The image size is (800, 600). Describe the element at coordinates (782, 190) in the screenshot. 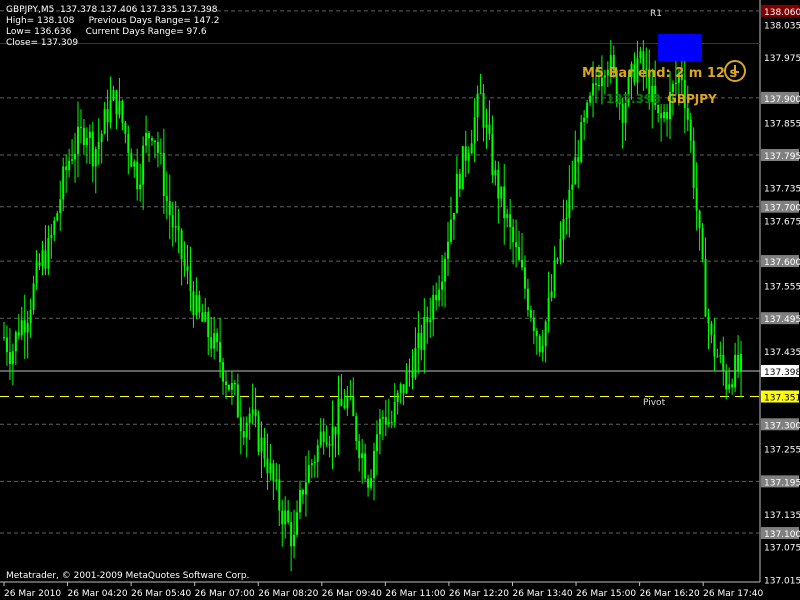

I see `price-tick-label: 137.735` at that location.